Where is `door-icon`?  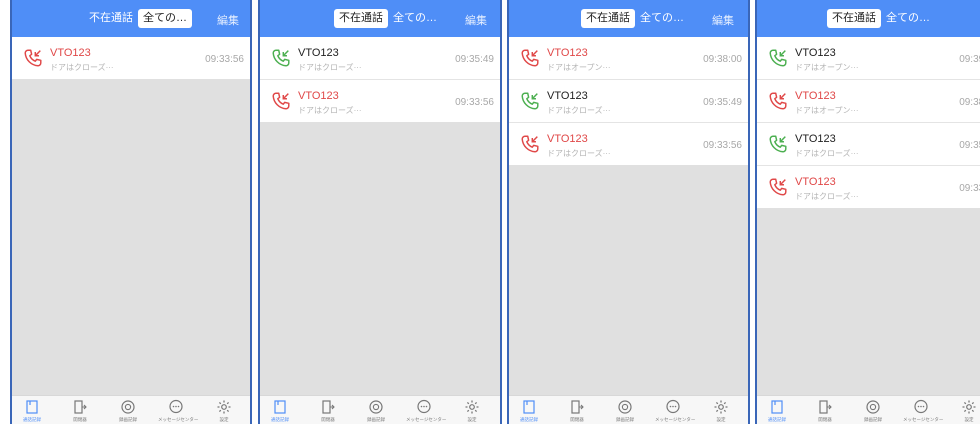 door-icon is located at coordinates (825, 407).